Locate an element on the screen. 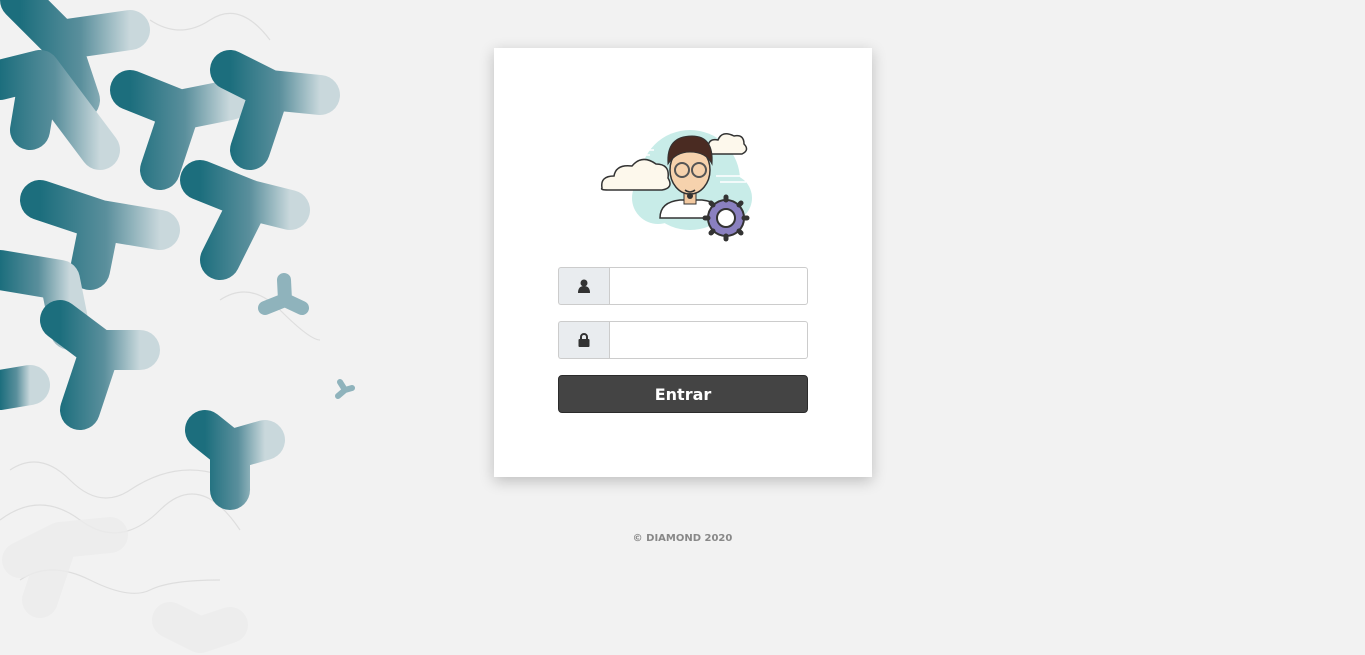 This screenshot has width=1365, height=655. username-group is located at coordinates (683, 286).